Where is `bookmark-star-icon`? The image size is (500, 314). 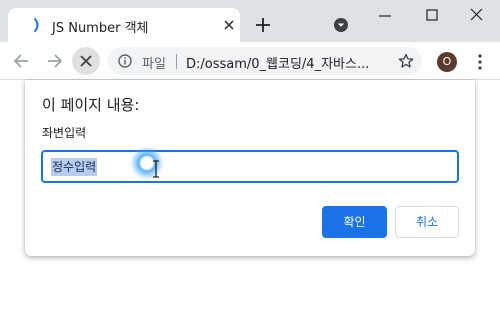
bookmark-star-icon is located at coordinates (406, 61).